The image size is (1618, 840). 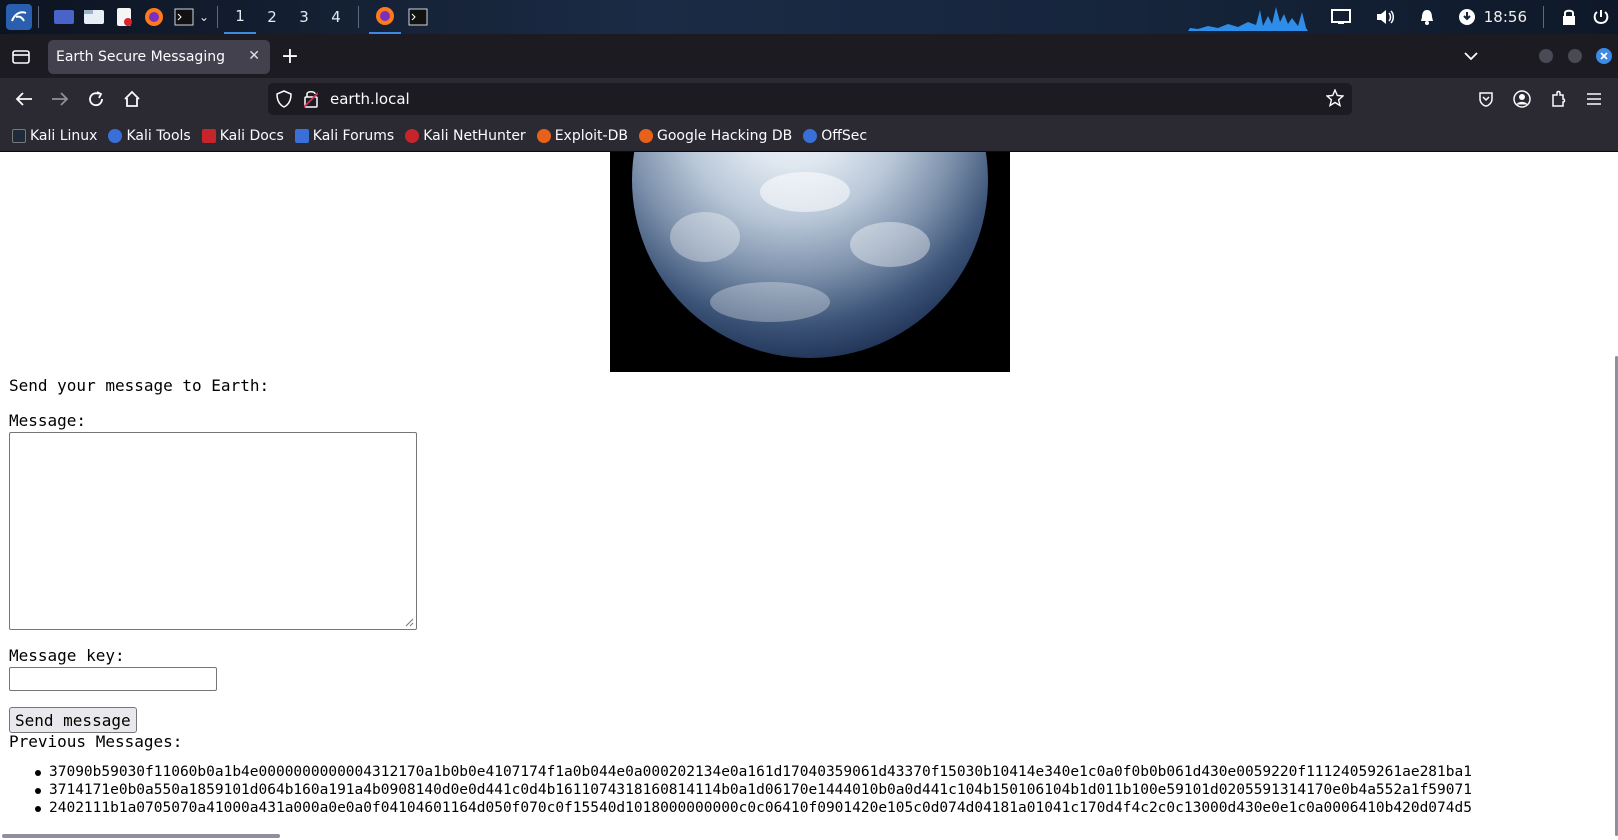 I want to click on pocket-icon, so click(x=1486, y=99).